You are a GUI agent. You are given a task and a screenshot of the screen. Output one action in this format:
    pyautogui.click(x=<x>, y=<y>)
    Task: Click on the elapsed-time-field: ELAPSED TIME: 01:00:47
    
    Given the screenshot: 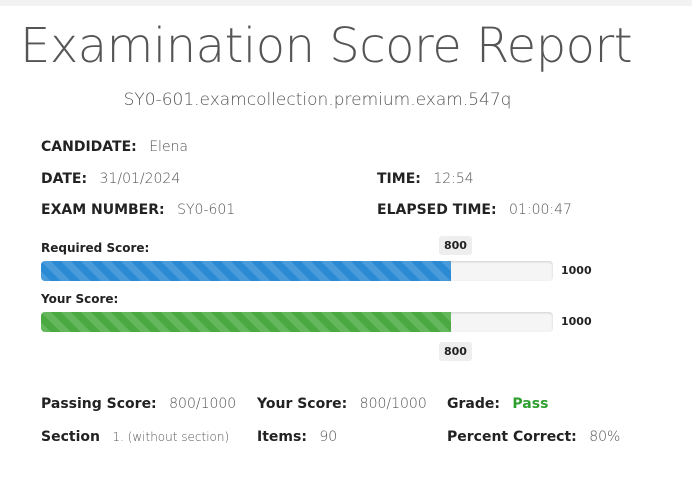 What is the action you would take?
    pyautogui.click(x=474, y=210)
    